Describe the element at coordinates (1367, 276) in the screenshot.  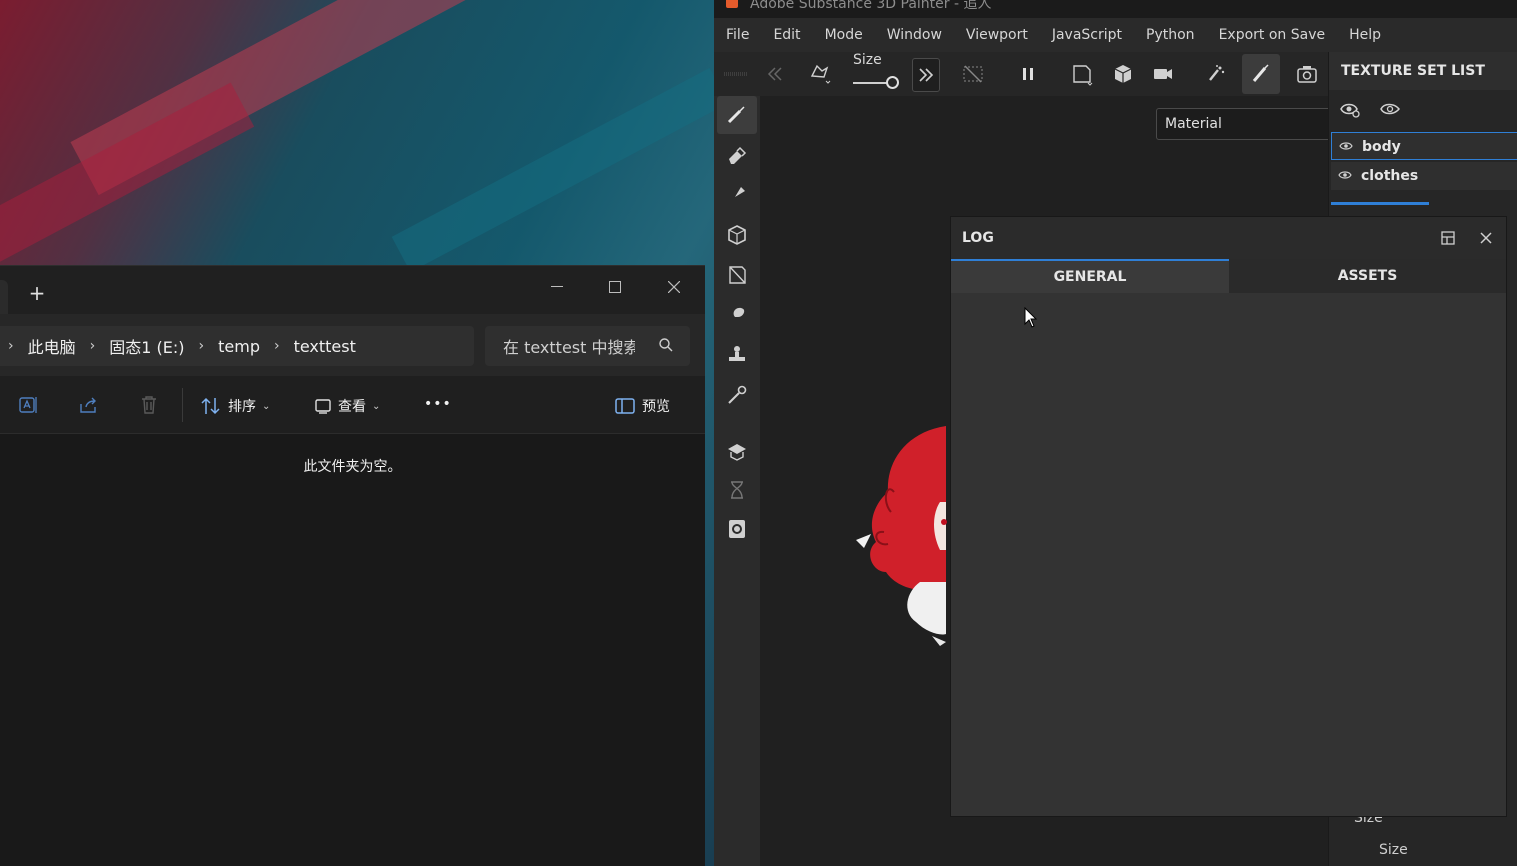
I see `tab-assets: ASSETS` at that location.